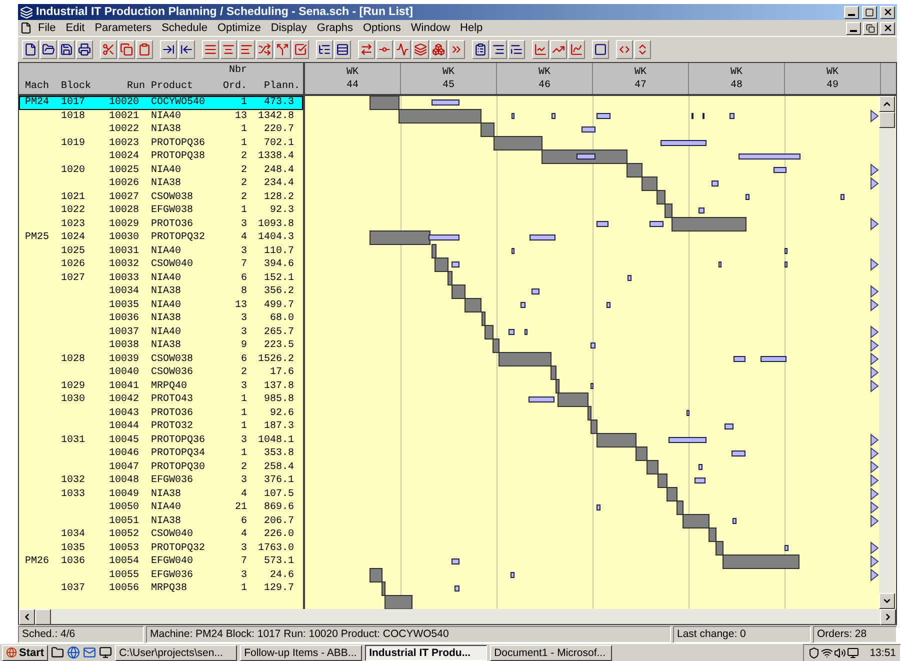  What do you see at coordinates (161, 238) in the screenshot?
I see `table-row: PM25 1024 10030 PROTOPQ32 4 1404.3` at bounding box center [161, 238].